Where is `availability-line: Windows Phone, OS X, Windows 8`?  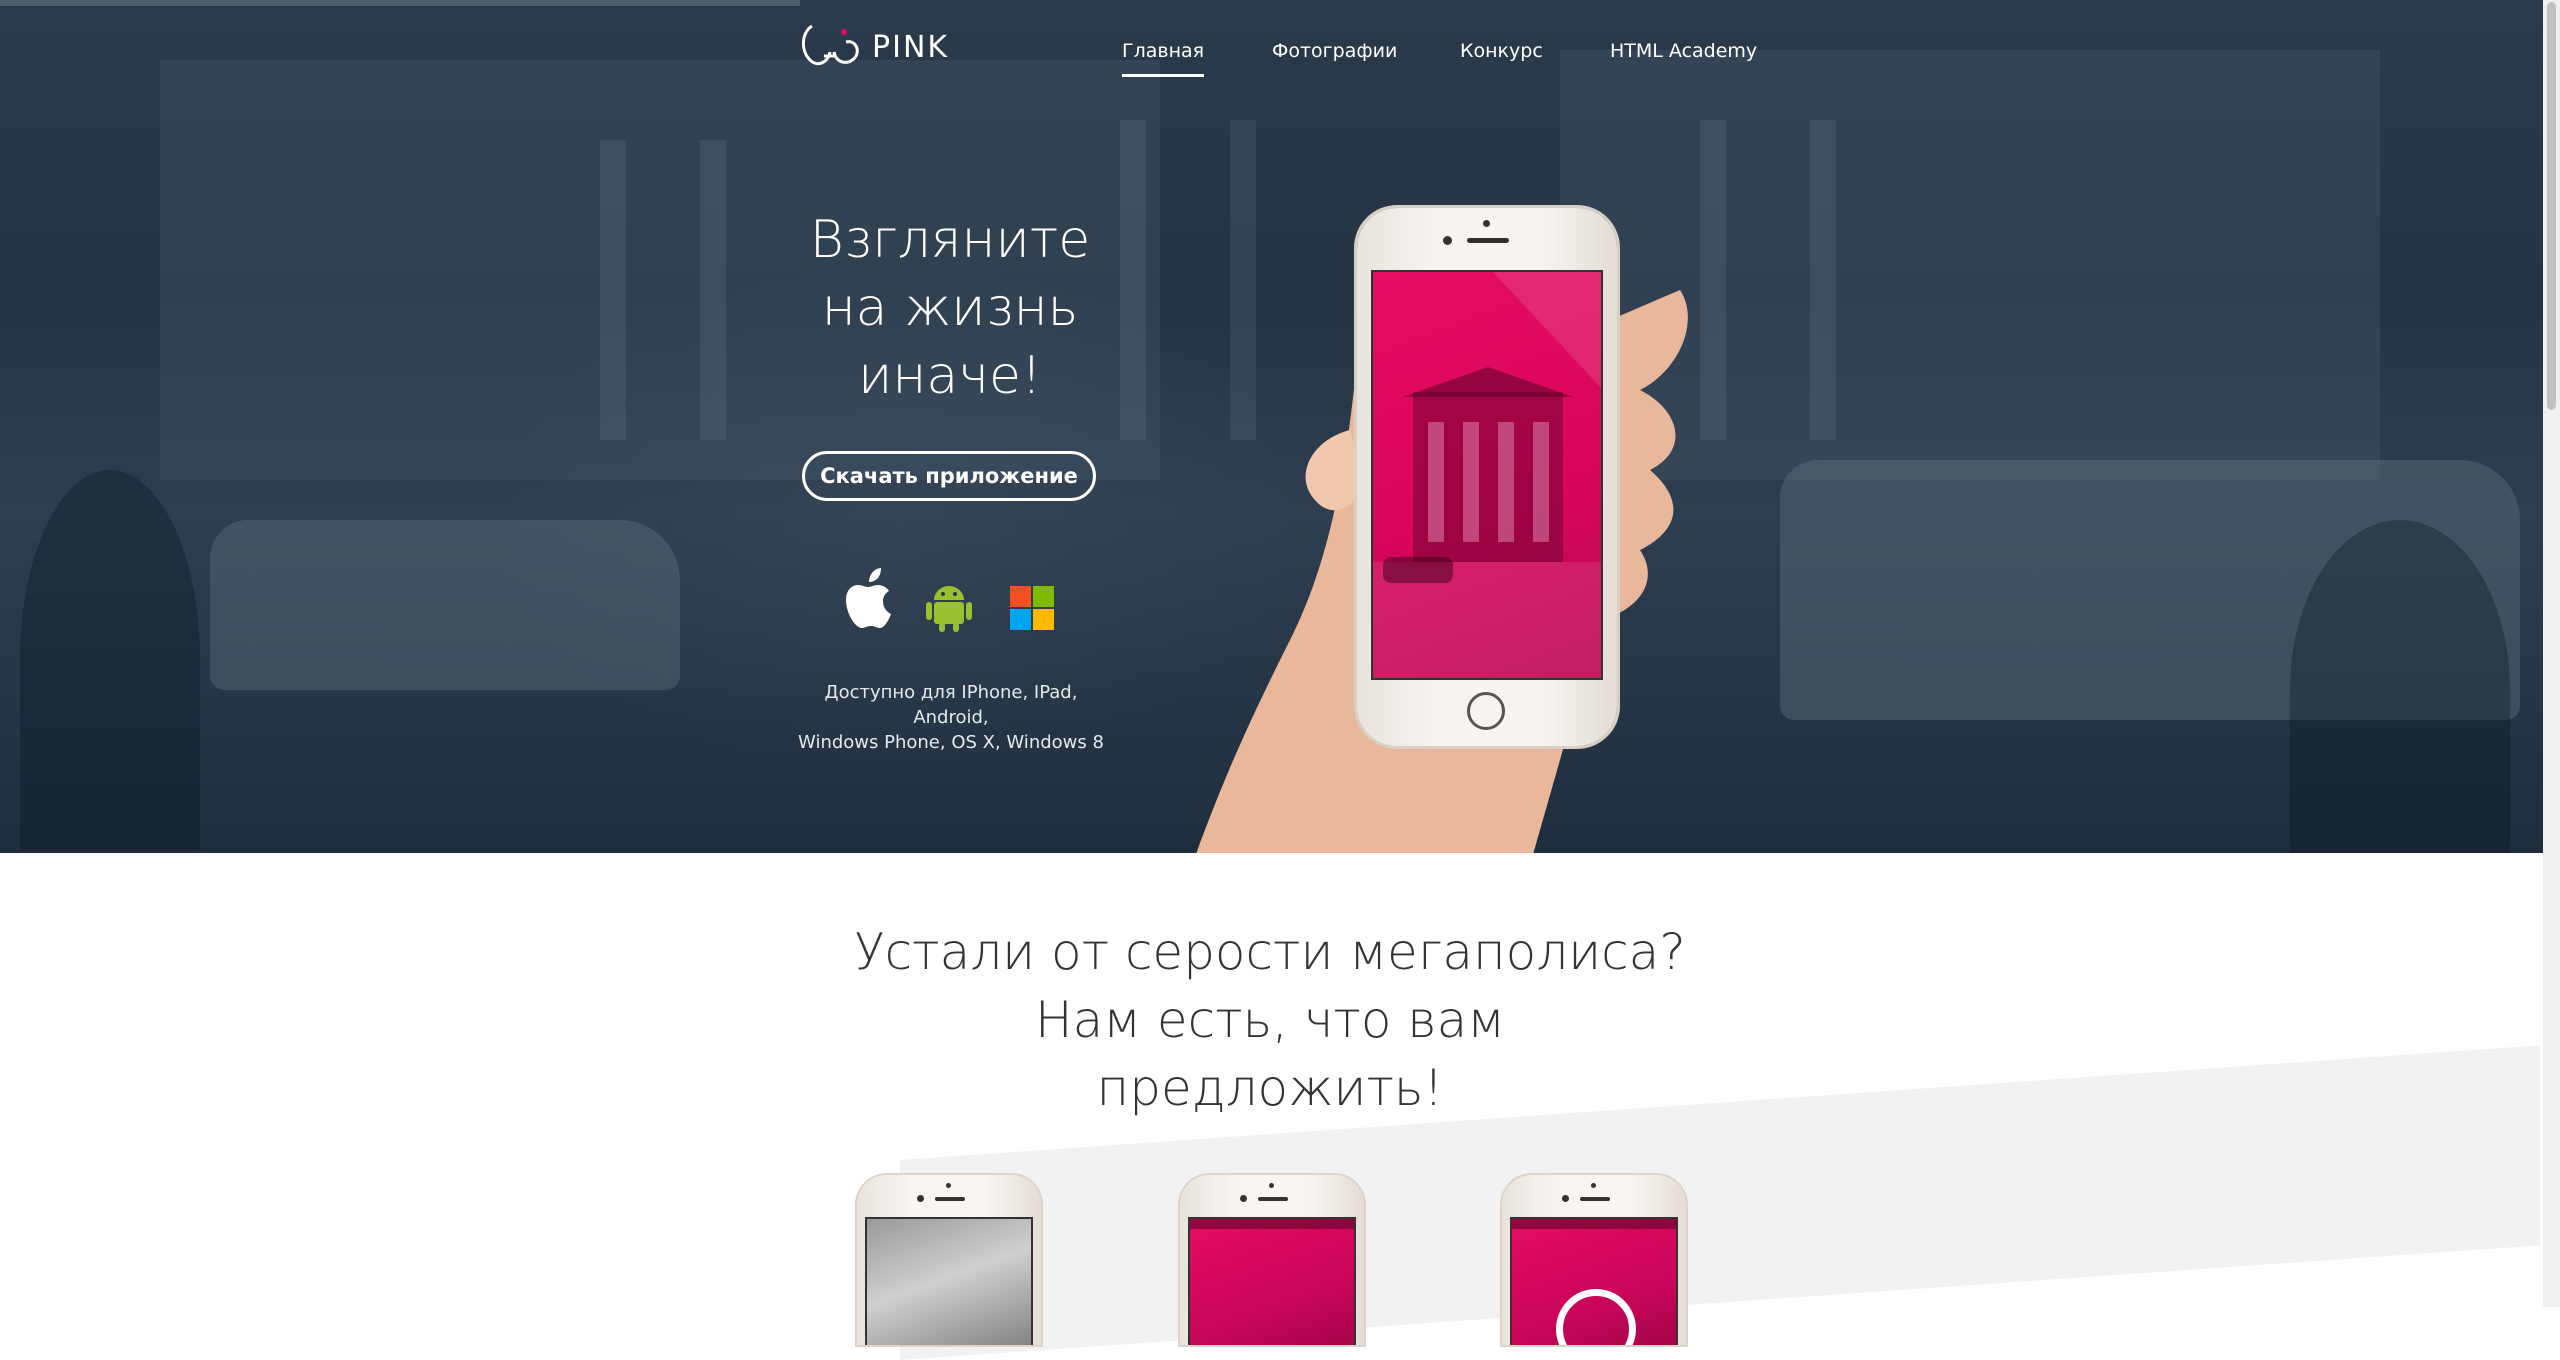 availability-line: Windows Phone, OS X, Windows 8 is located at coordinates (951, 742).